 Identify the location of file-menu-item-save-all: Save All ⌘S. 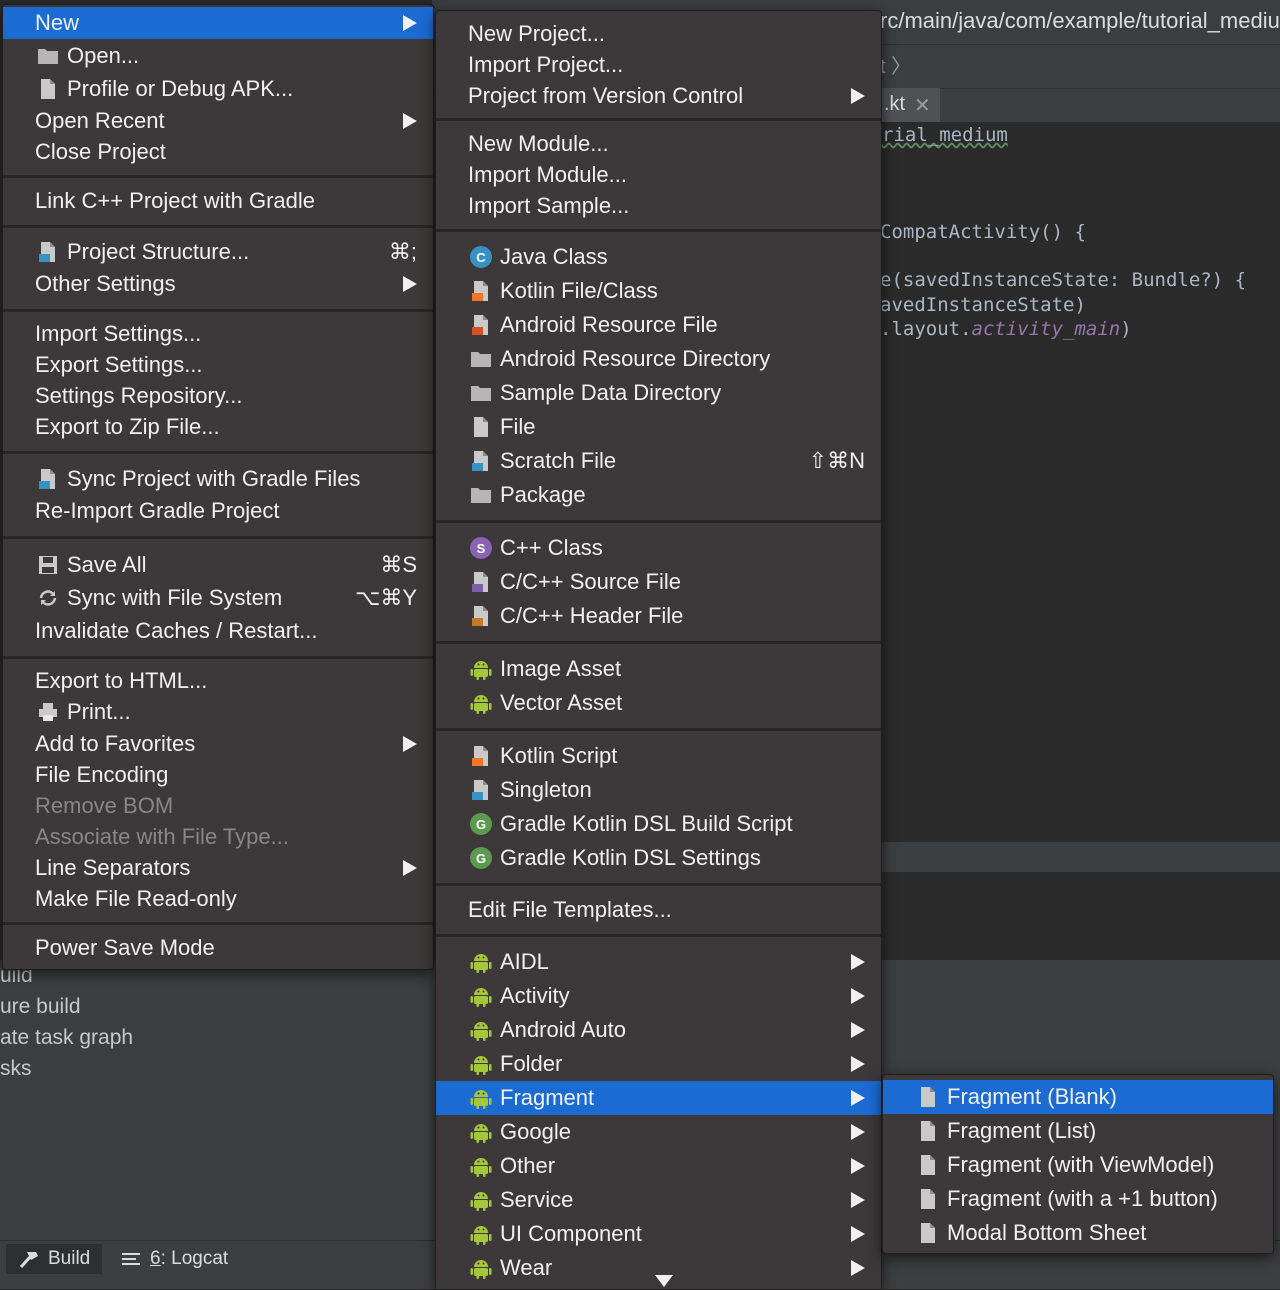
(218, 564).